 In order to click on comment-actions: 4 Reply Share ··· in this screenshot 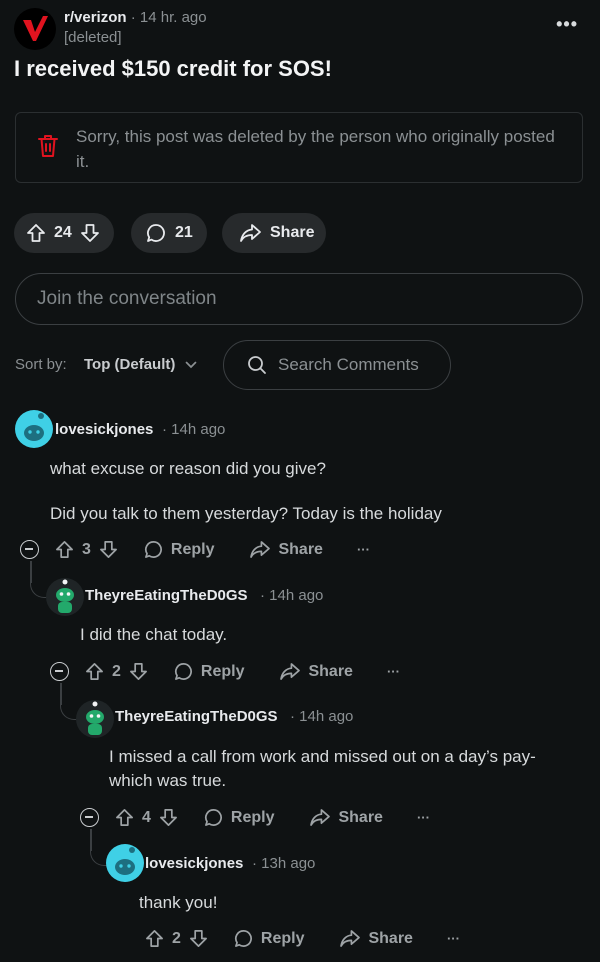, I will do `click(255, 817)`.